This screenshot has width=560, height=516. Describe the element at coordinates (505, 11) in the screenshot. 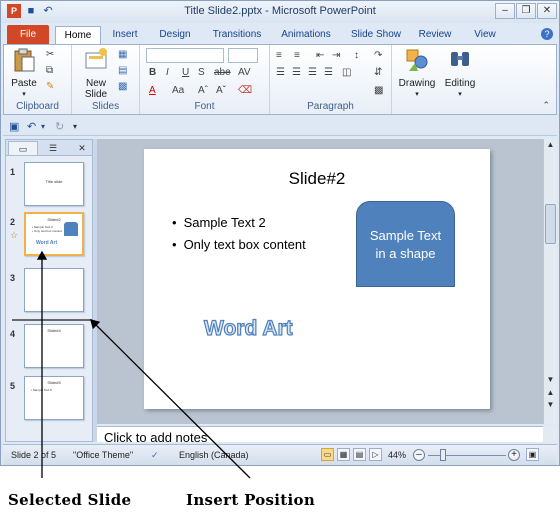

I see `minimize-button: –` at that location.